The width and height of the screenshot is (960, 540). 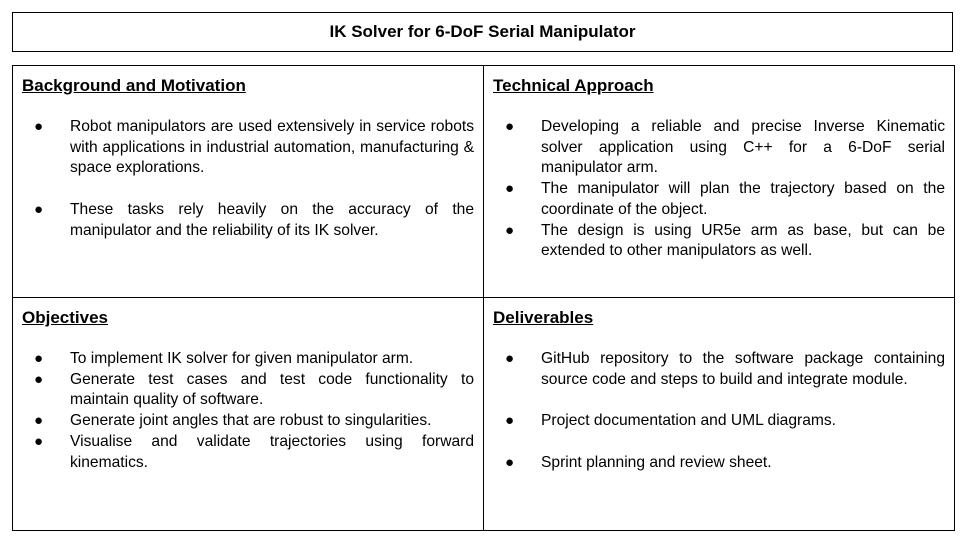 I want to click on section-heading: Technical Approach, so click(x=573, y=85).